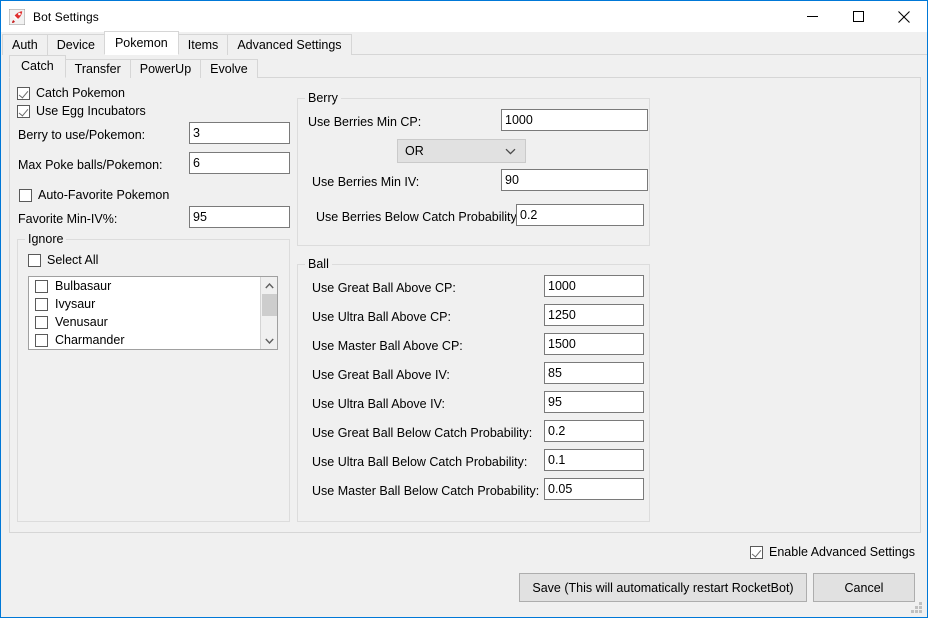 The width and height of the screenshot is (928, 618). I want to click on berries-below-catch-probability-label: Use Berries Below Catch Probability:, so click(418, 217).